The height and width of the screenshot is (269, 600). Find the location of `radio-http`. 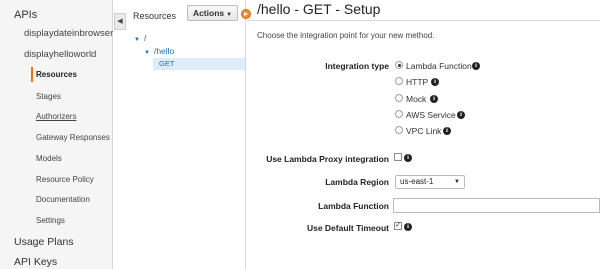

radio-http is located at coordinates (399, 81).